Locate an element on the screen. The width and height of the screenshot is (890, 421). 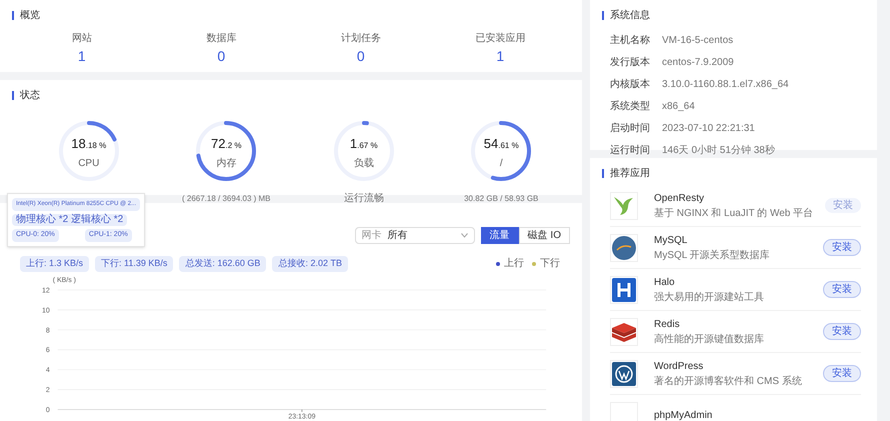
stat-label: 计划任务 is located at coordinates (360, 39).